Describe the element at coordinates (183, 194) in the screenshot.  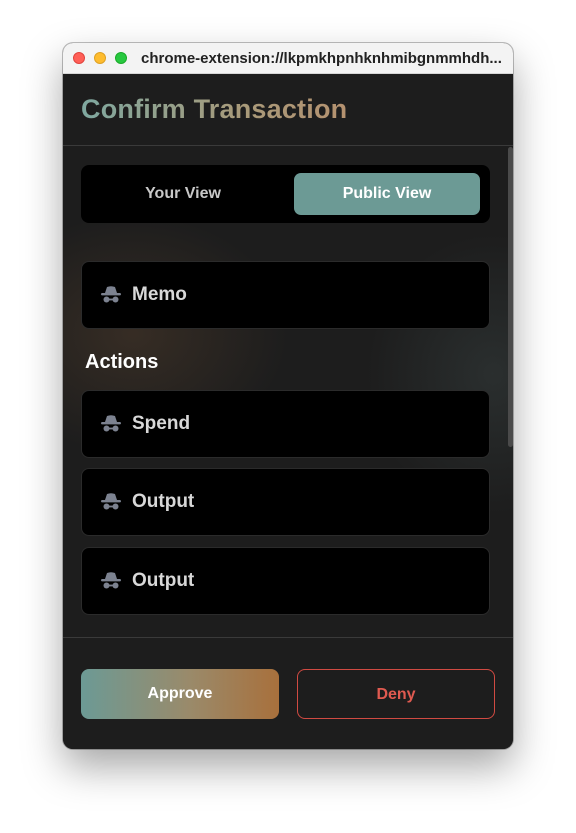
I see `your-view-tab: Your View` at that location.